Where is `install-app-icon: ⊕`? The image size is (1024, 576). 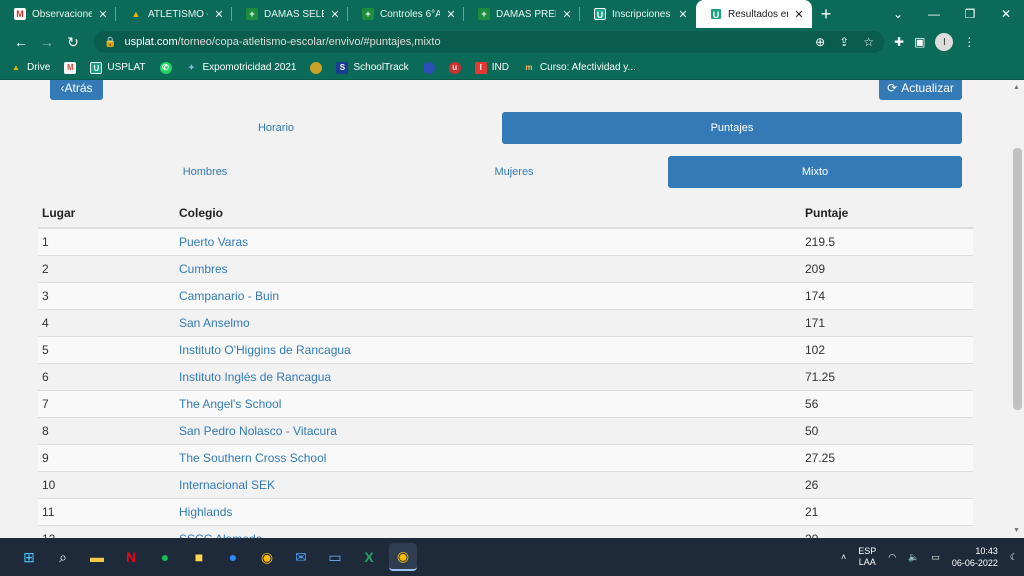 install-app-icon: ⊕ is located at coordinates (820, 42).